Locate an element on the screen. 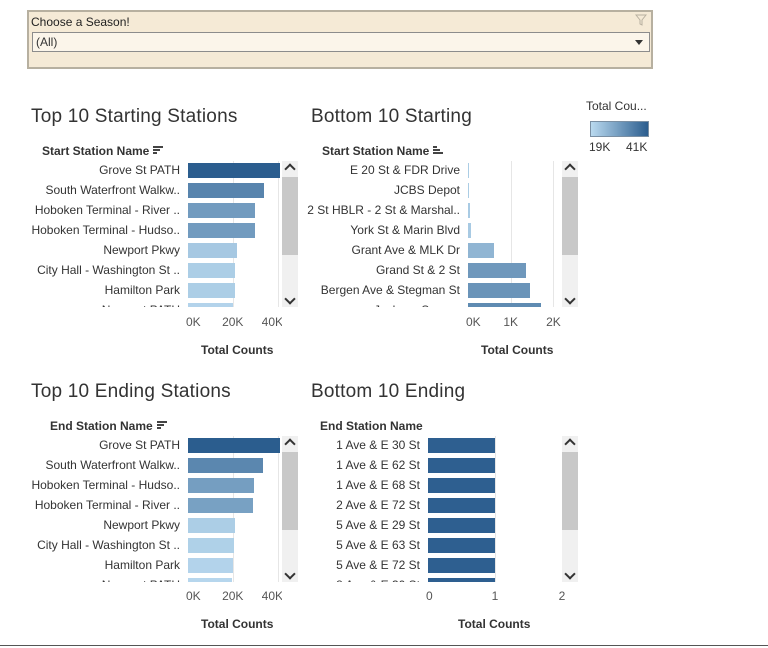  row-label: E 20 St & FDR Drive is located at coordinates (371, 170).